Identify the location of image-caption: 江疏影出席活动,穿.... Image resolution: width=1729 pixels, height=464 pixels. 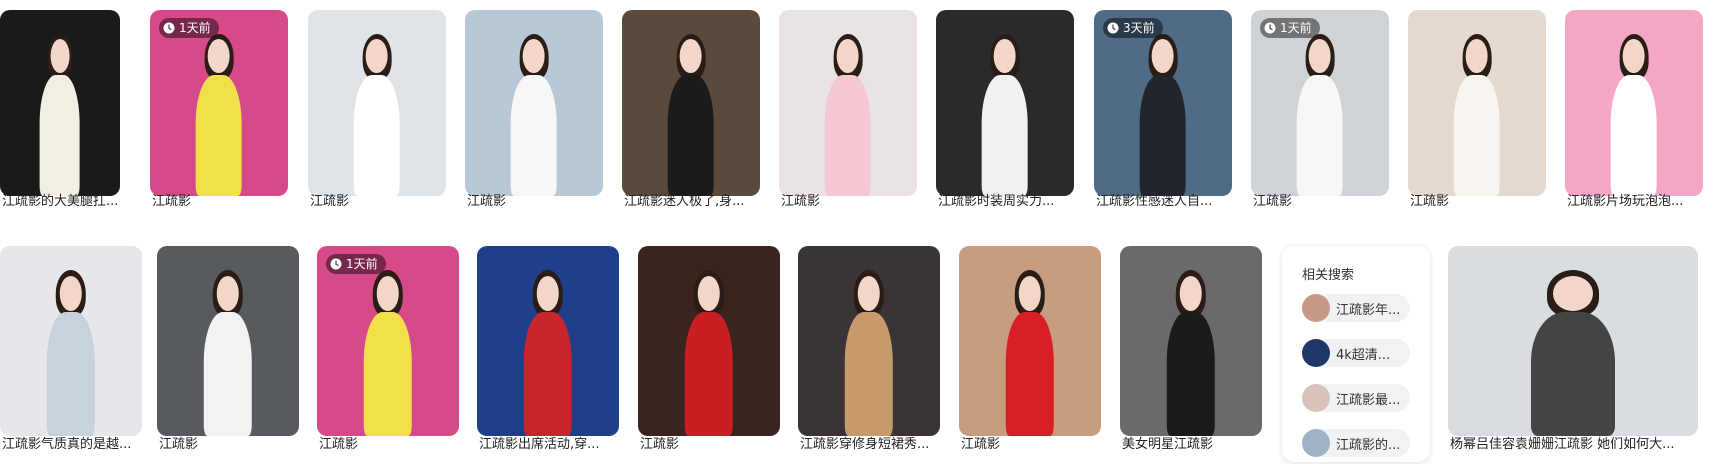
(549, 442).